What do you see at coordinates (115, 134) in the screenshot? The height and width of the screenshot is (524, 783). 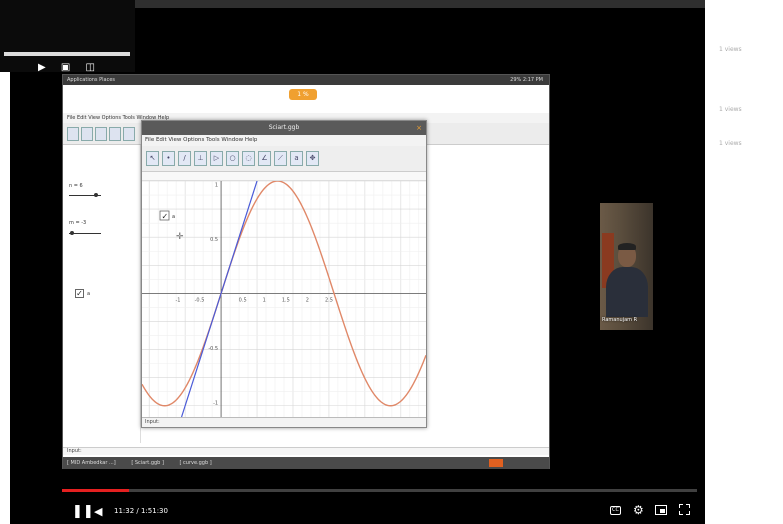 I see `perpendicular-tool-icon` at bounding box center [115, 134].